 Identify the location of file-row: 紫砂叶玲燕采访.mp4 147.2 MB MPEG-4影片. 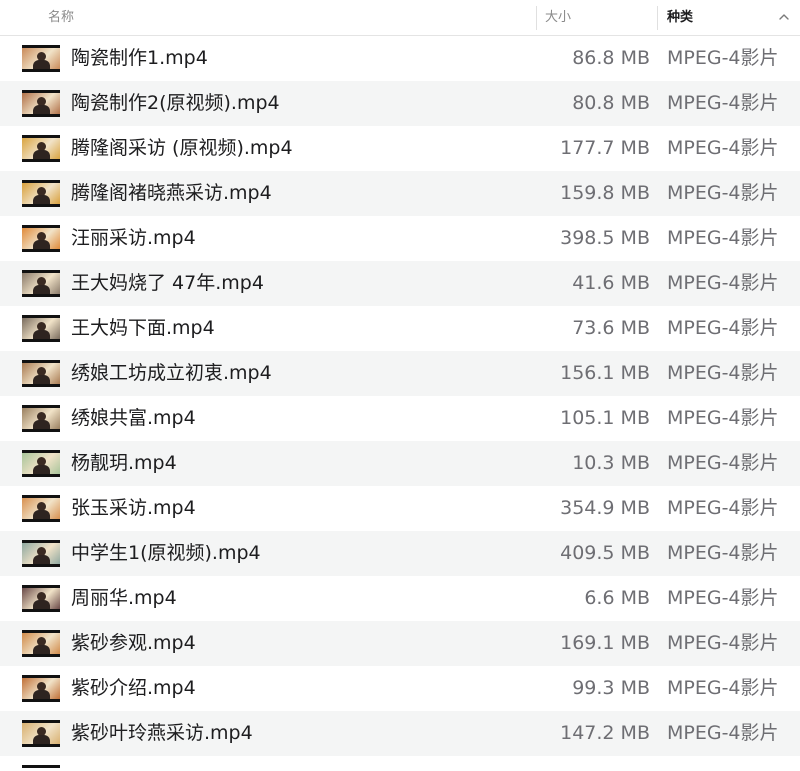
(400, 733).